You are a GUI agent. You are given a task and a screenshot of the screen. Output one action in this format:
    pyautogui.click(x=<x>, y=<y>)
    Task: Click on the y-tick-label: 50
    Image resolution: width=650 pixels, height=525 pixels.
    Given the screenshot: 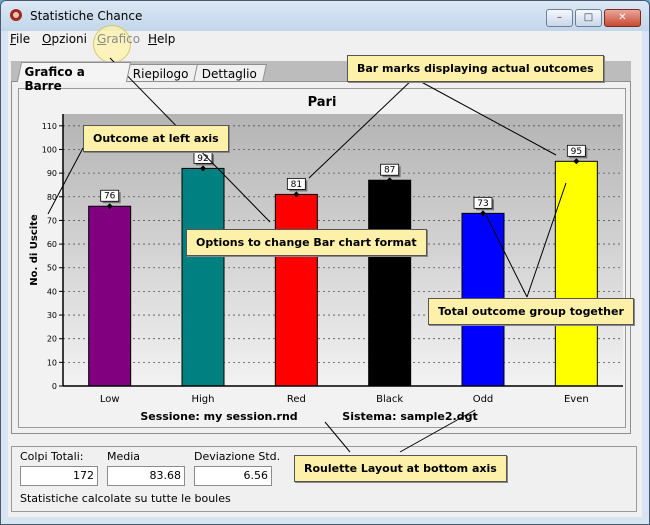 What is the action you would take?
    pyautogui.click(x=52, y=268)
    